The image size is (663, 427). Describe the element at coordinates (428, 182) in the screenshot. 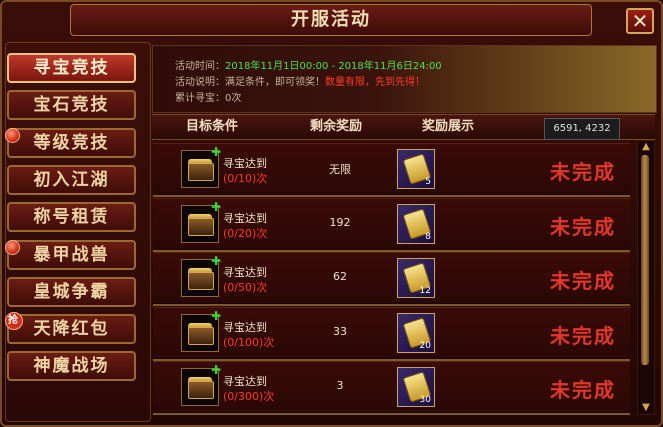

I see `reward-count: 5` at that location.